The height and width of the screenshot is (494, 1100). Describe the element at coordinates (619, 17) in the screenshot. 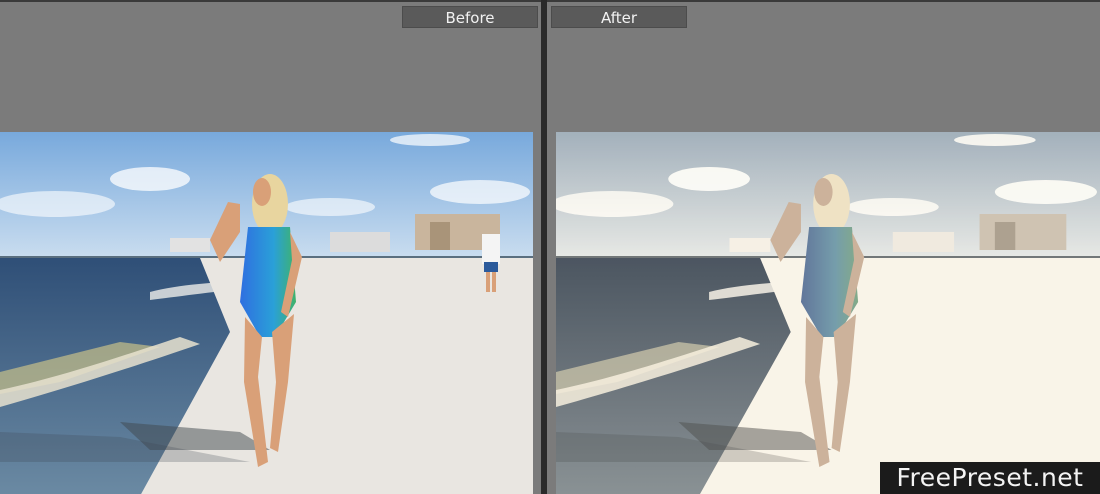

I see `after-label: After` at that location.